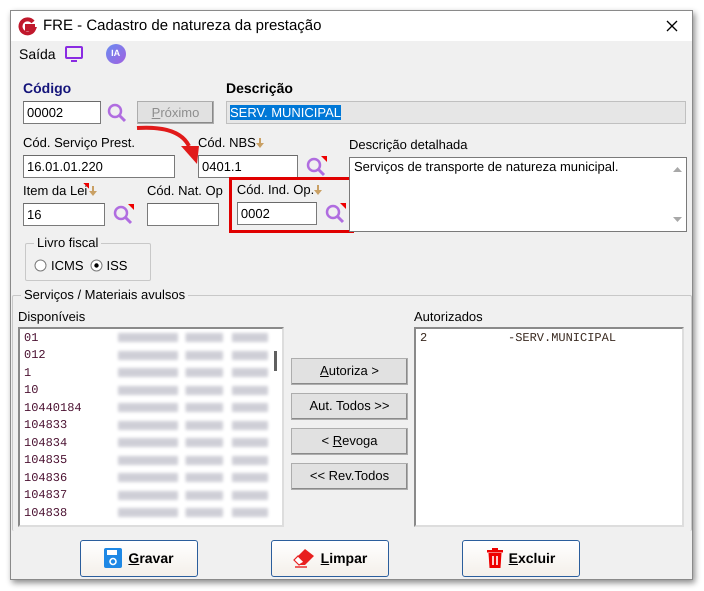 This screenshot has width=704, height=591. What do you see at coordinates (259, 88) in the screenshot?
I see `field-label: Descrição` at bounding box center [259, 88].